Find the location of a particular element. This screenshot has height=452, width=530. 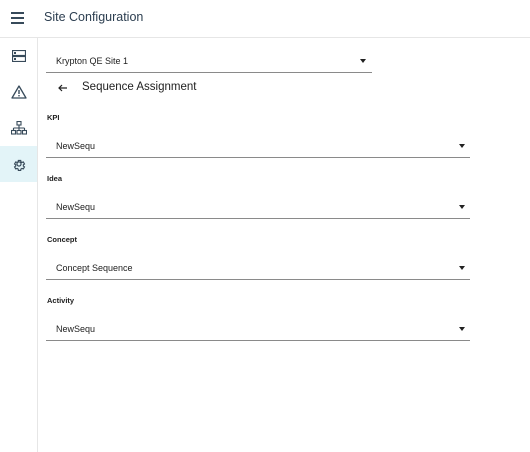

section-title: Sequence Assignment is located at coordinates (139, 87).